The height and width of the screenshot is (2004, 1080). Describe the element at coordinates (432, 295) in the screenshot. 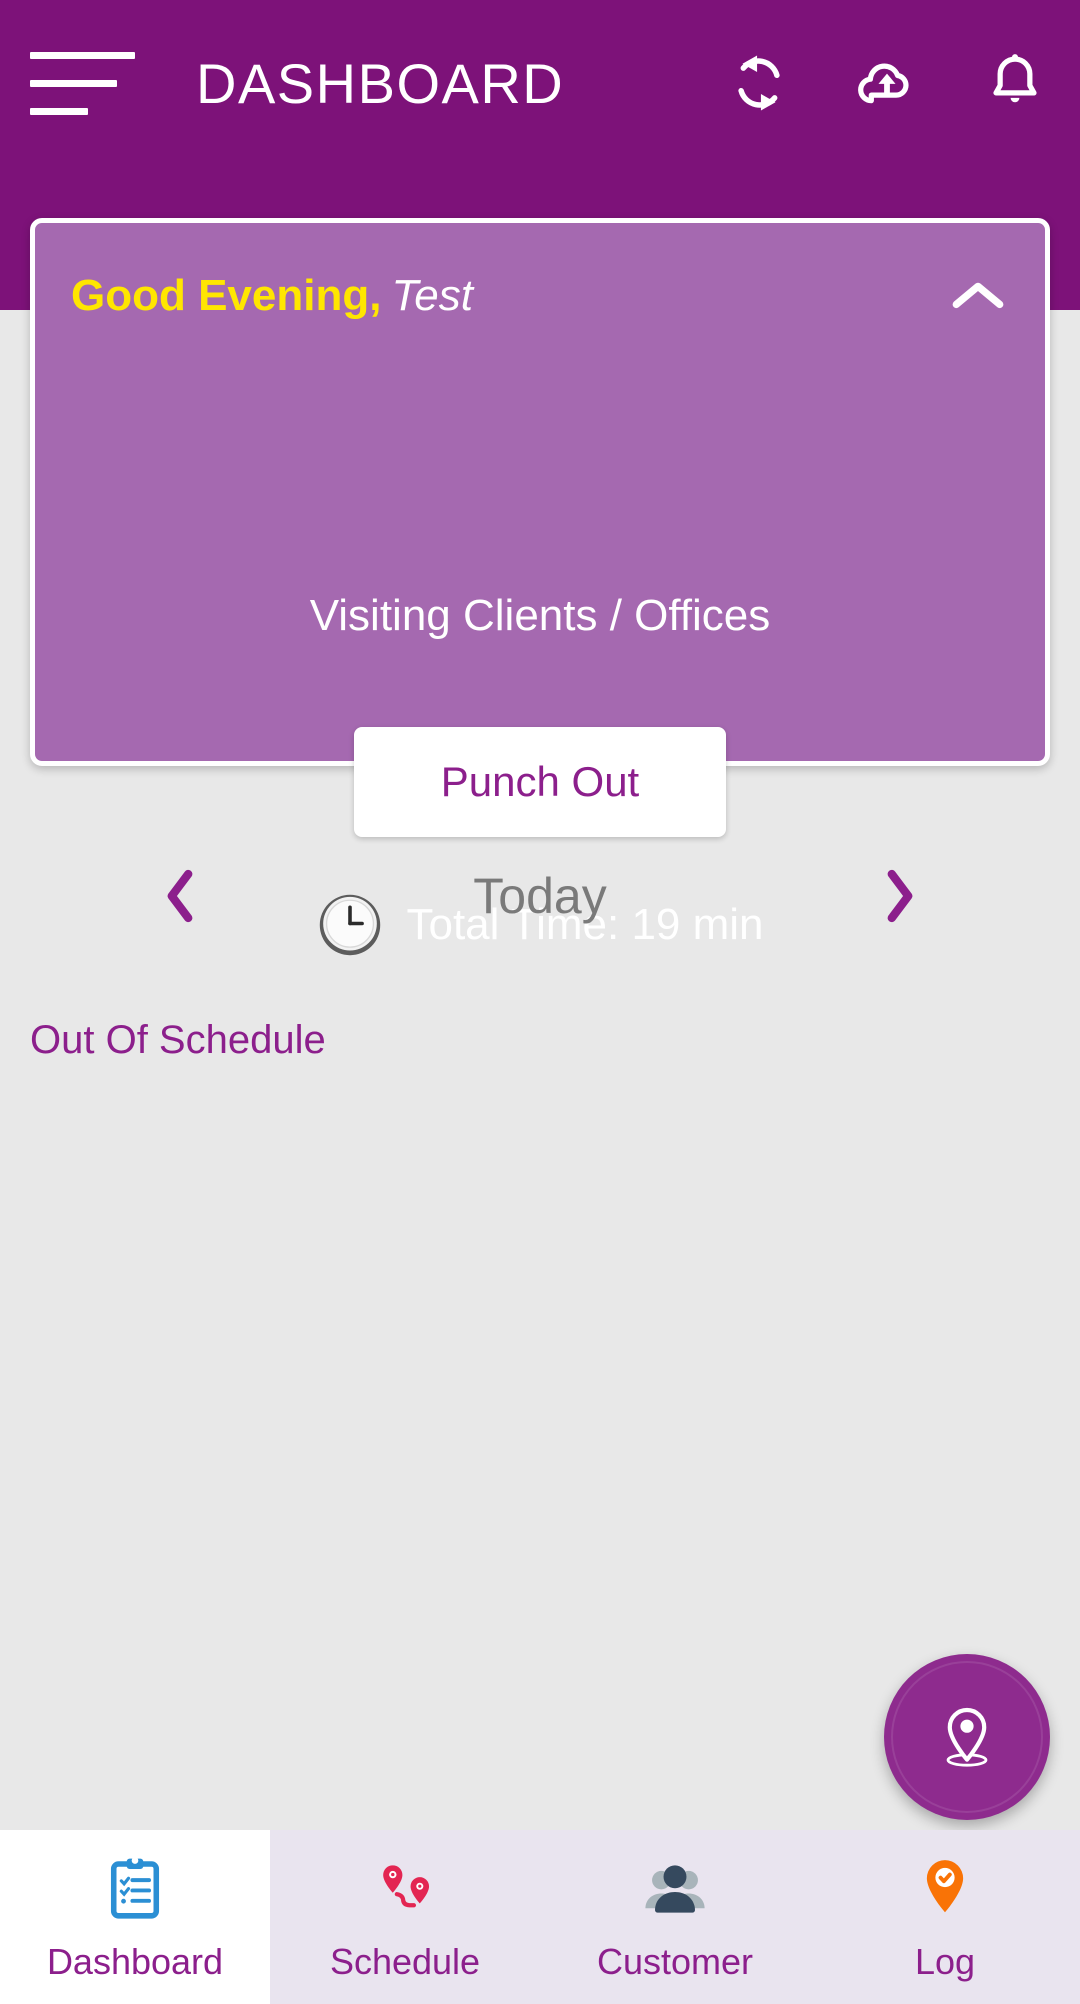

I see `greeting-username: Test` at that location.